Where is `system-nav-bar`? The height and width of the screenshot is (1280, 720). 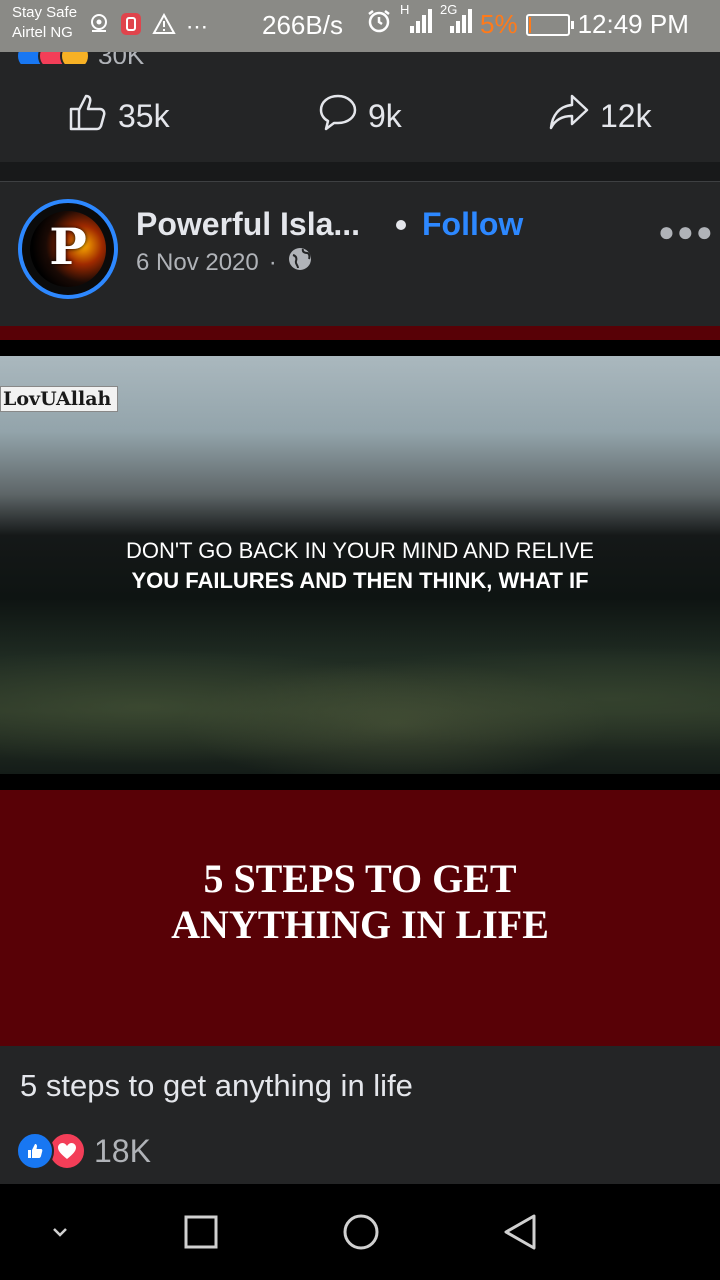 system-nav-bar is located at coordinates (360, 1232).